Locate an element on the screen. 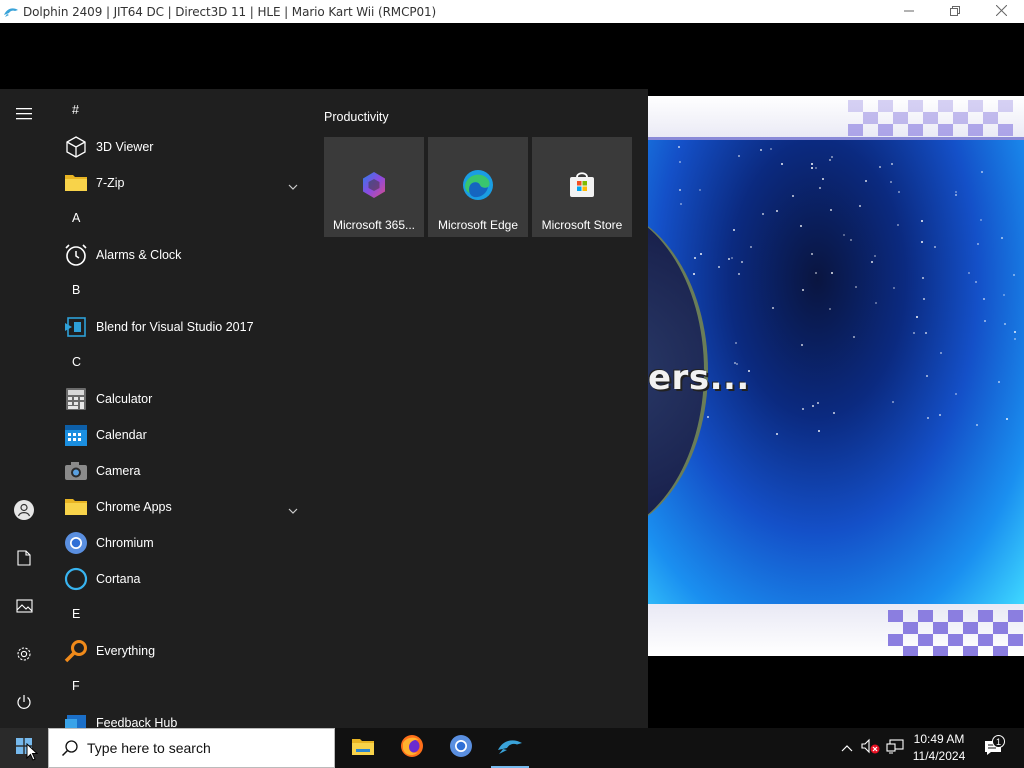  store-icon is located at coordinates (582, 185).